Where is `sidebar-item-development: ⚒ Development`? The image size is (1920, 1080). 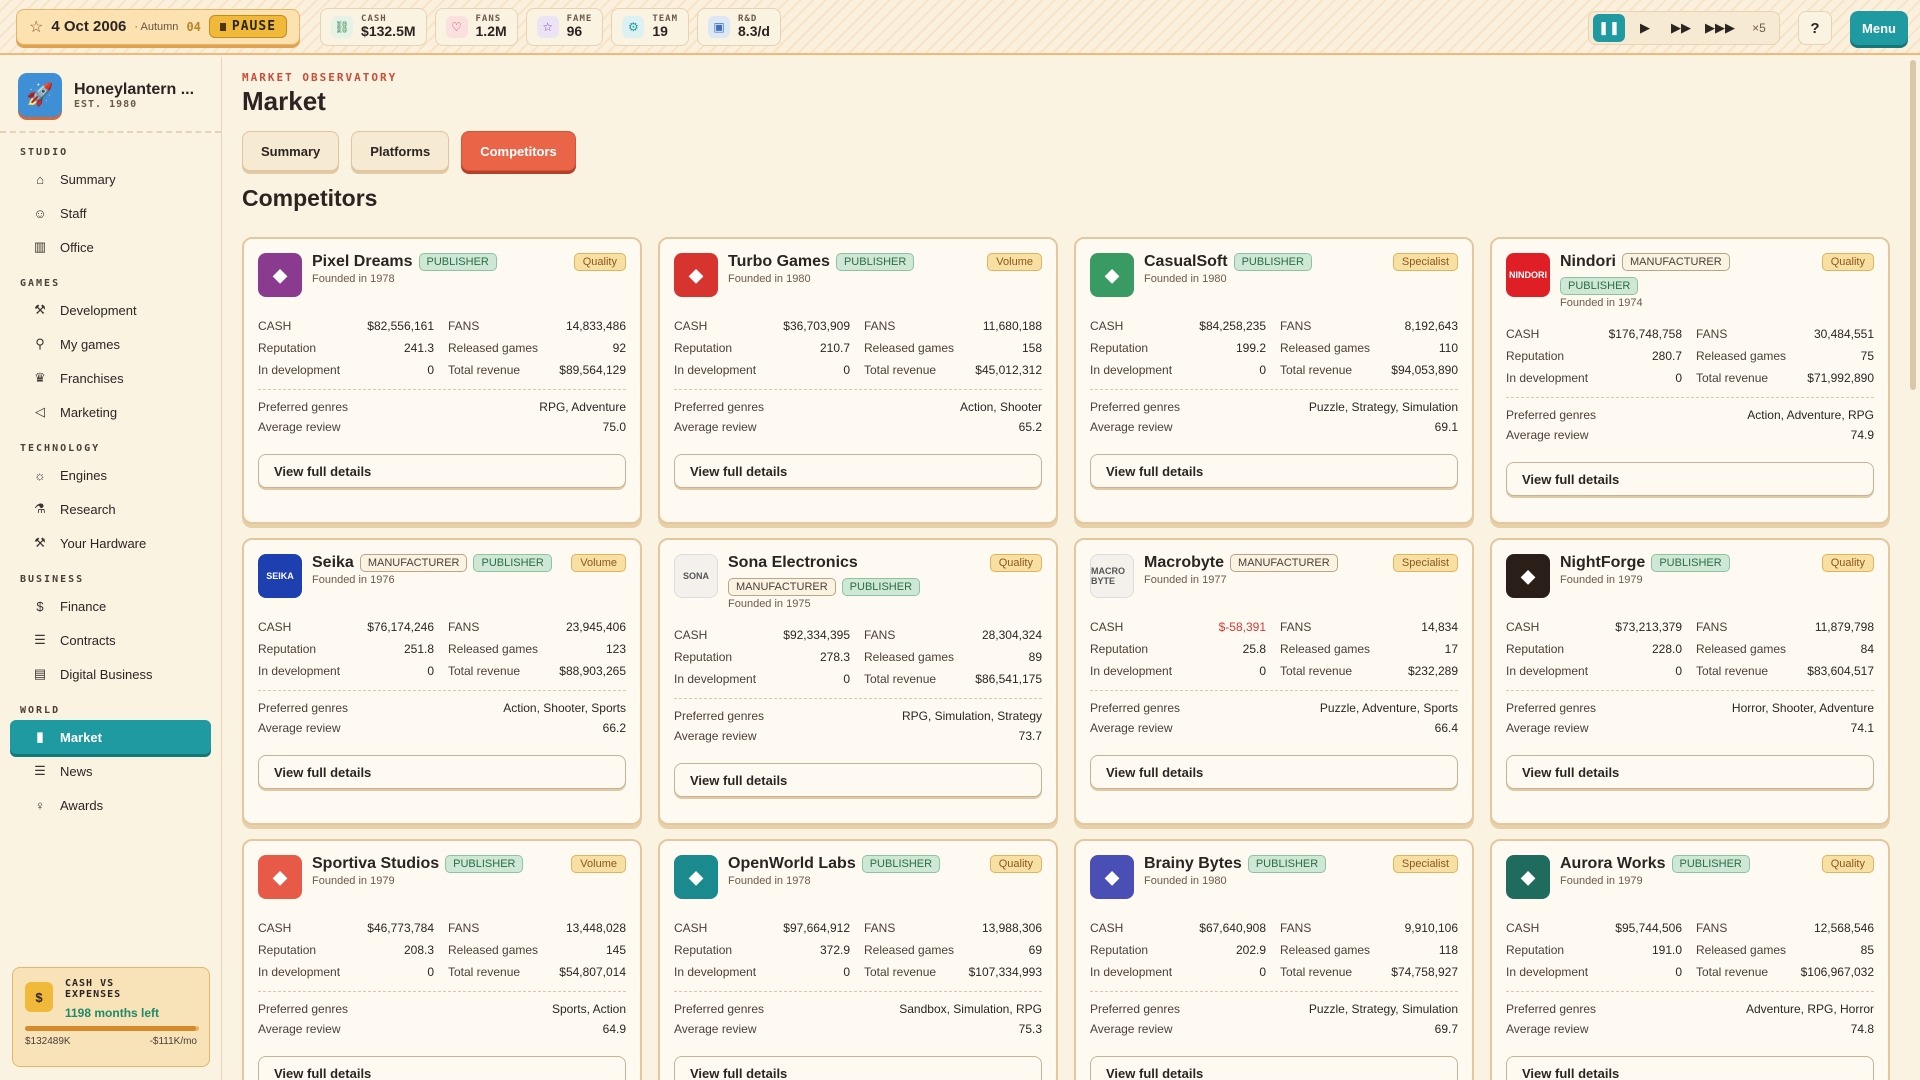 sidebar-item-development: ⚒ Development is located at coordinates (110, 310).